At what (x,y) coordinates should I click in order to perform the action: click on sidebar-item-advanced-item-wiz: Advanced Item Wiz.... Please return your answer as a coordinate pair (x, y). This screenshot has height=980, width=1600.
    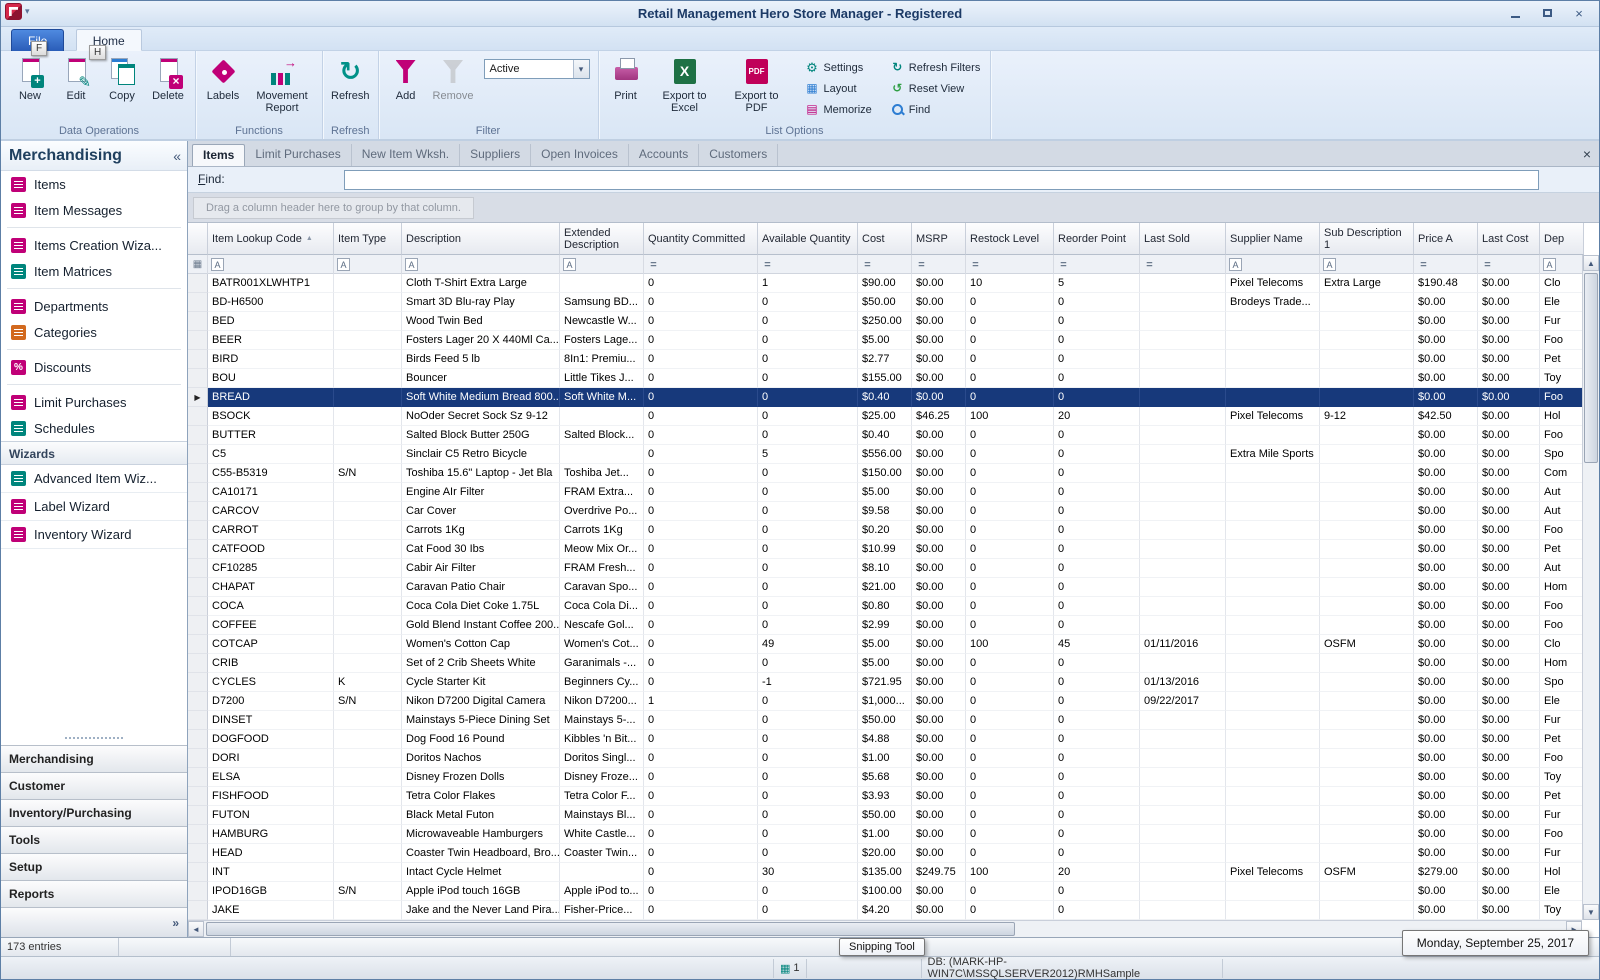
    Looking at the image, I should click on (94, 479).